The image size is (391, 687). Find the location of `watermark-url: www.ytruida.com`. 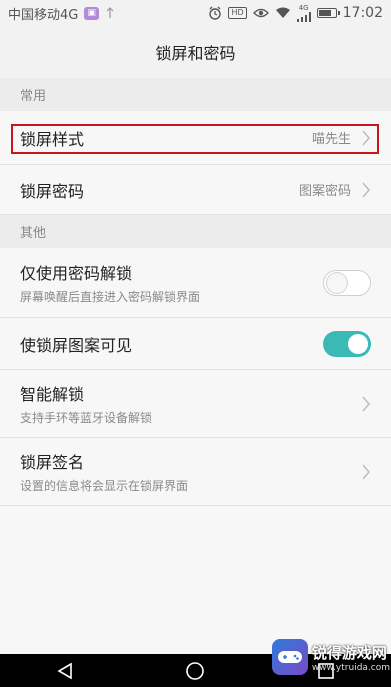

watermark-url: www.ytruida.com is located at coordinates (350, 667).